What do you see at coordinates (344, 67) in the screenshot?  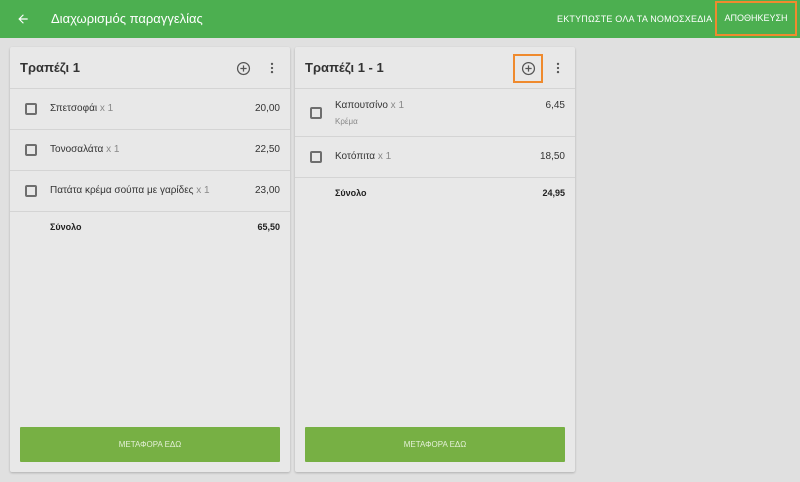 I see `card-title: Τραπέζι 1 - 1` at bounding box center [344, 67].